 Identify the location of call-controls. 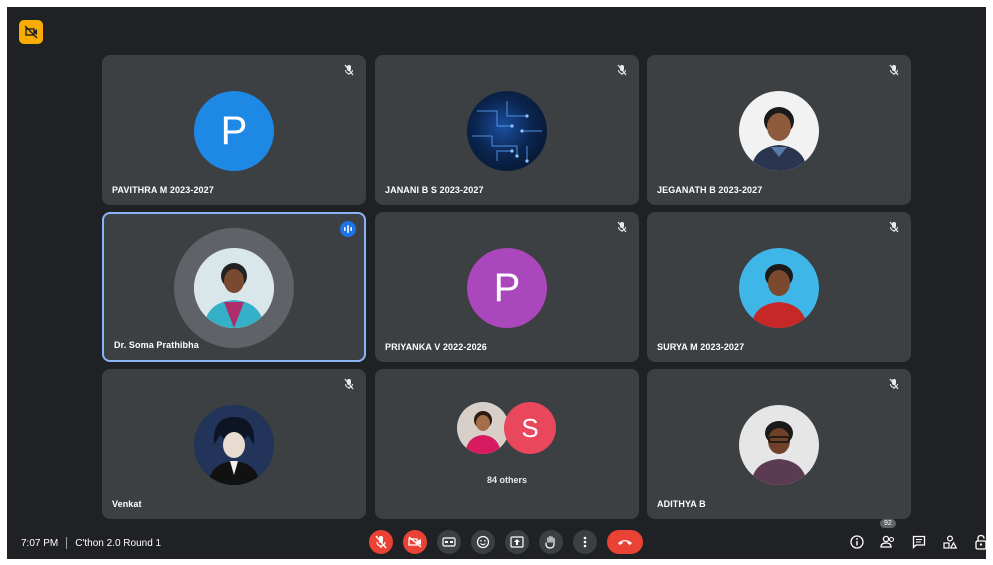
(506, 542).